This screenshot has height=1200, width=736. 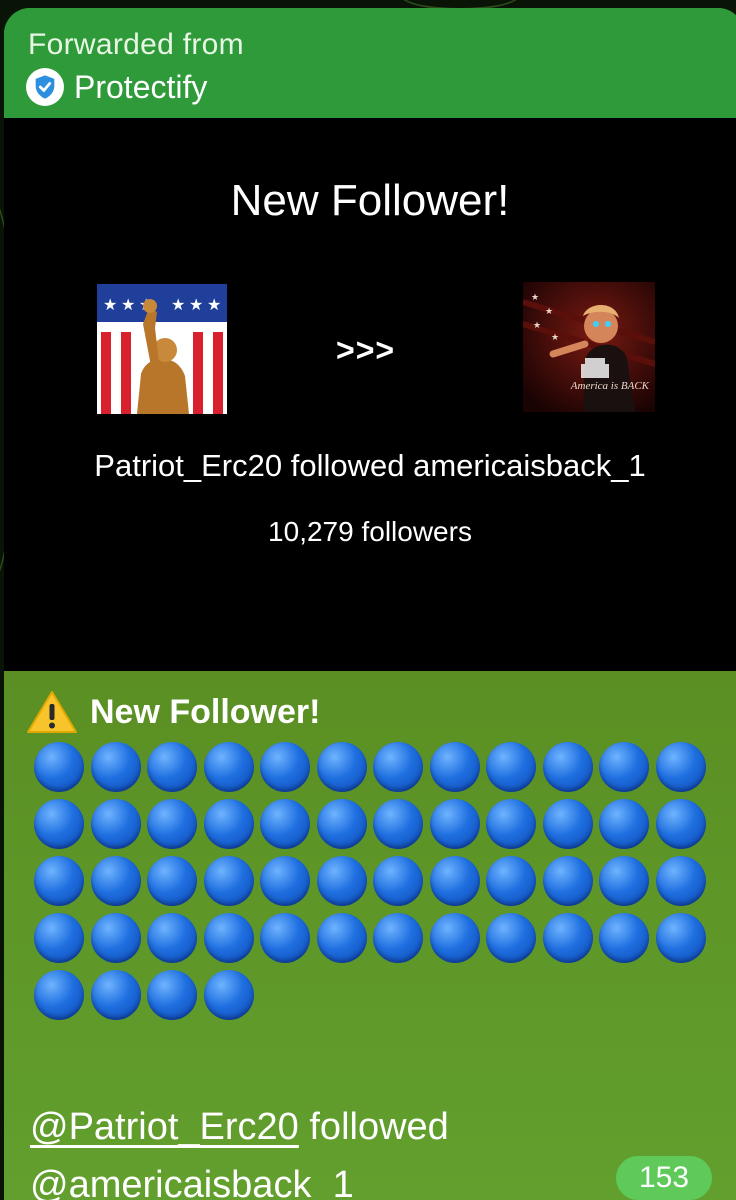 What do you see at coordinates (136, 44) in the screenshot?
I see `forwarded-from-label: Forwarded from` at bounding box center [136, 44].